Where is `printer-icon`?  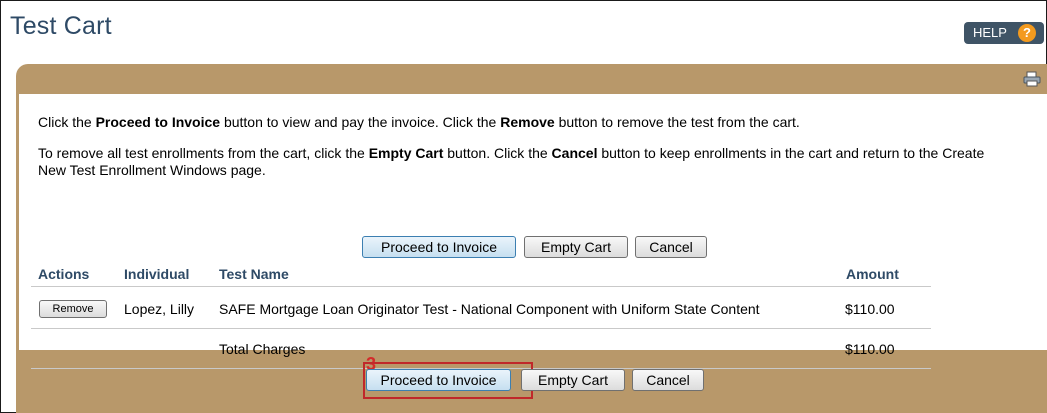
printer-icon is located at coordinates (1032, 79).